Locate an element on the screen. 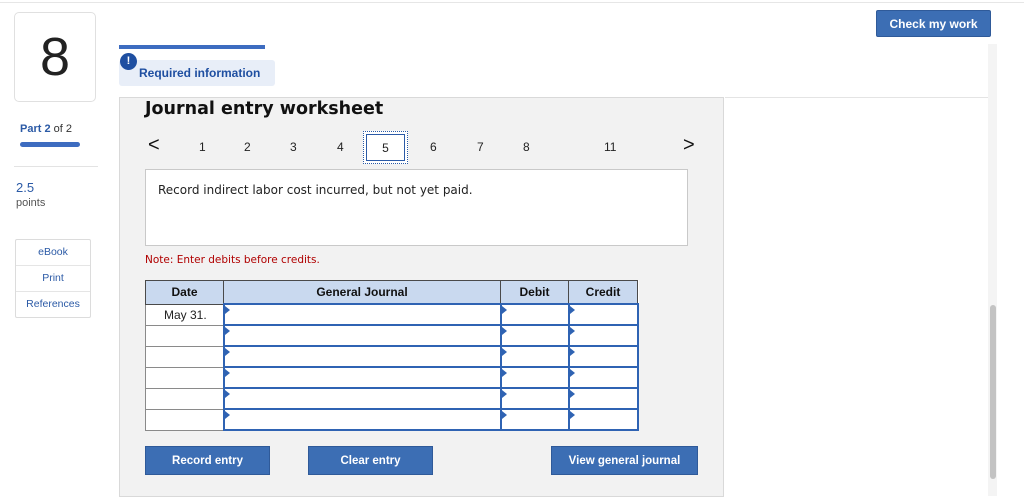  step-3: 3 is located at coordinates (293, 147).